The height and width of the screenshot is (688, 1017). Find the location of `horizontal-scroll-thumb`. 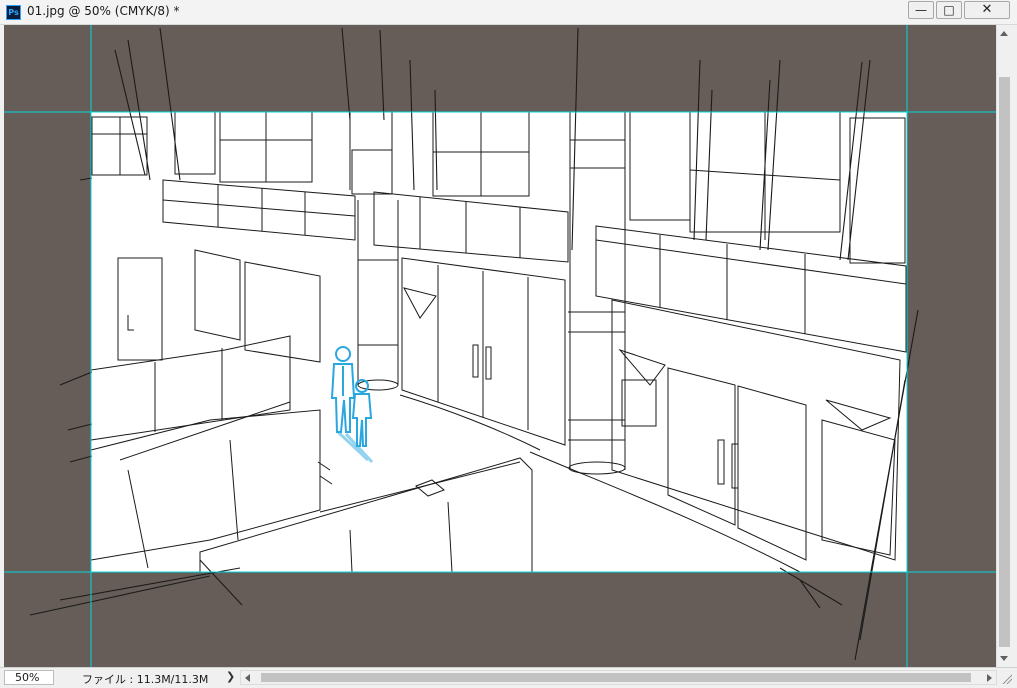

horizontal-scroll-thumb is located at coordinates (616, 677).